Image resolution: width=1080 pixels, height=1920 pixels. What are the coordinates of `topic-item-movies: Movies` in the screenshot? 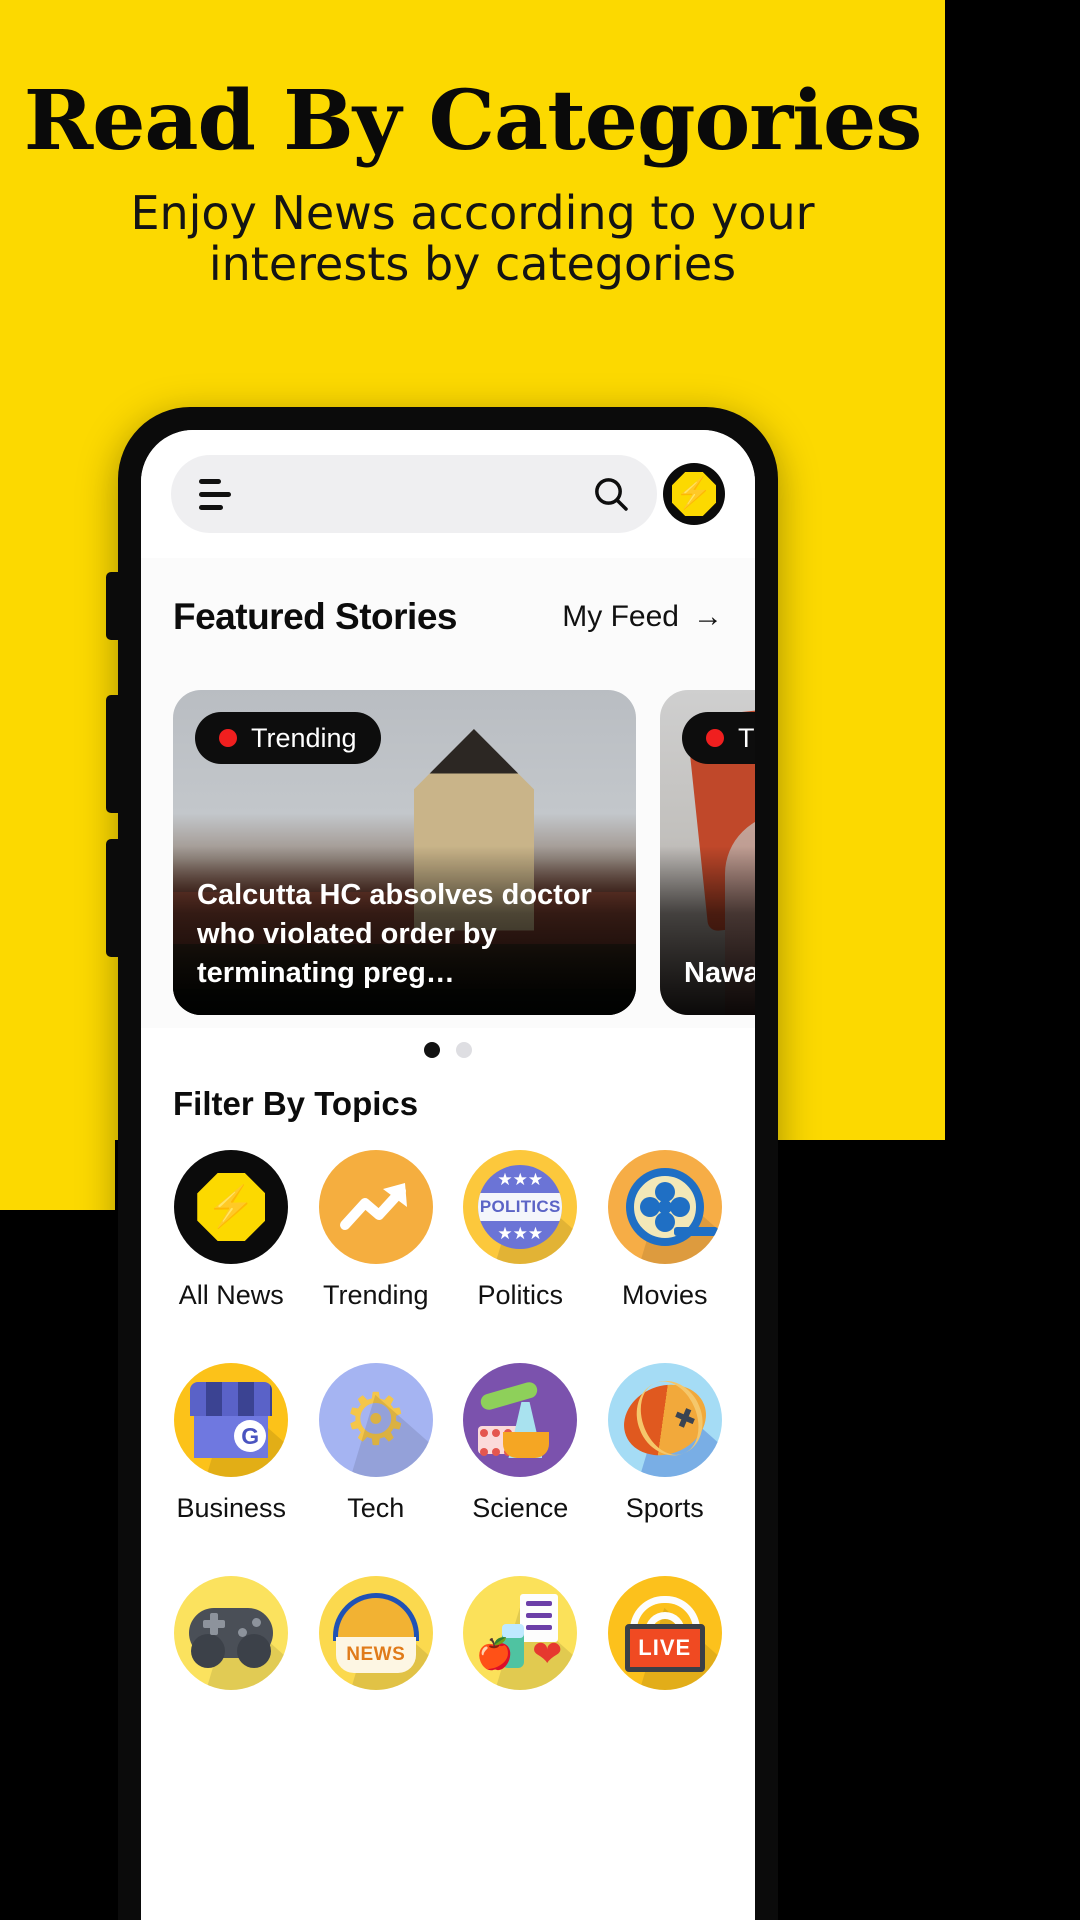 It's located at (665, 1230).